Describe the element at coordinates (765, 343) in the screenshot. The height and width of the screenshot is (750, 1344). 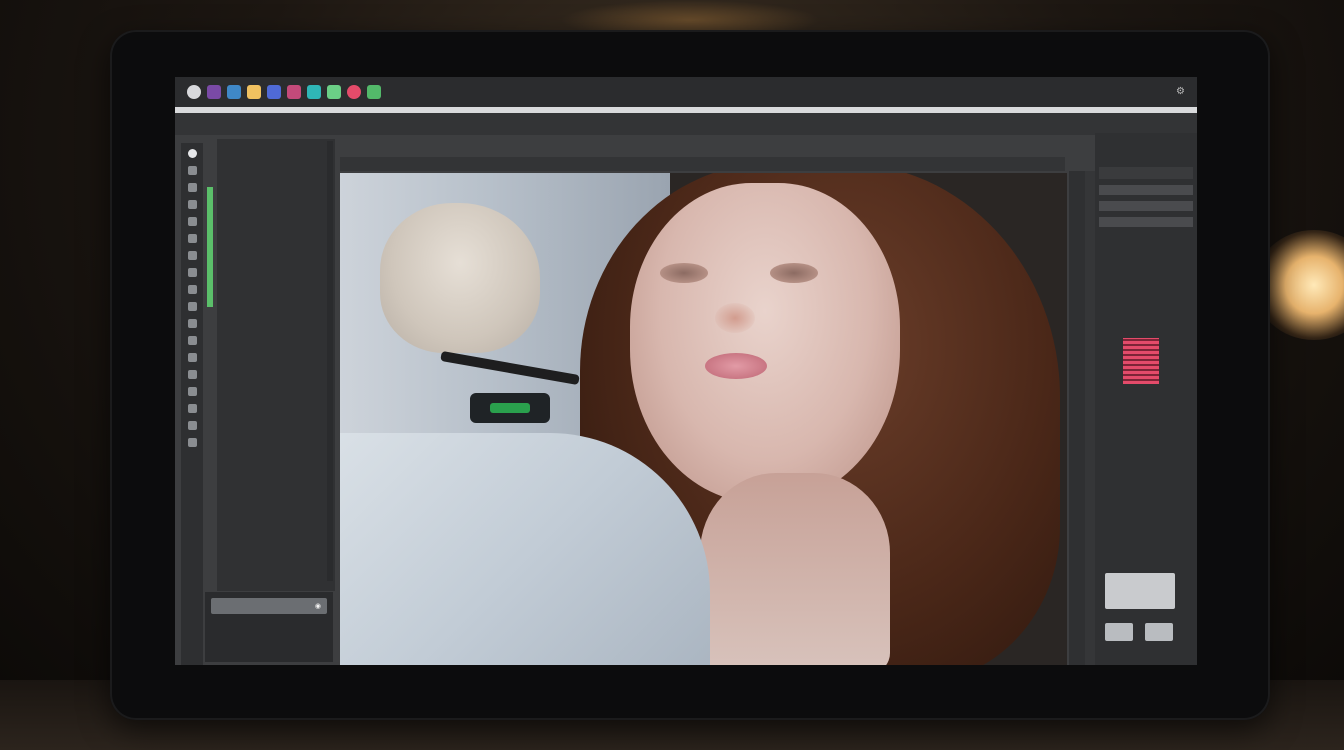
I see `canvas-face` at that location.